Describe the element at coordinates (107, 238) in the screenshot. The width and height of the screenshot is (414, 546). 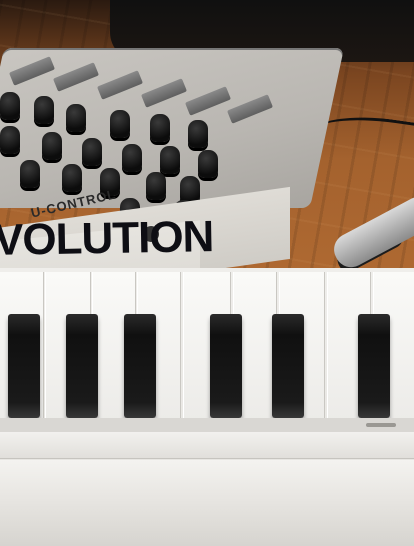
I see `device-name-text: VOLUTION` at that location.